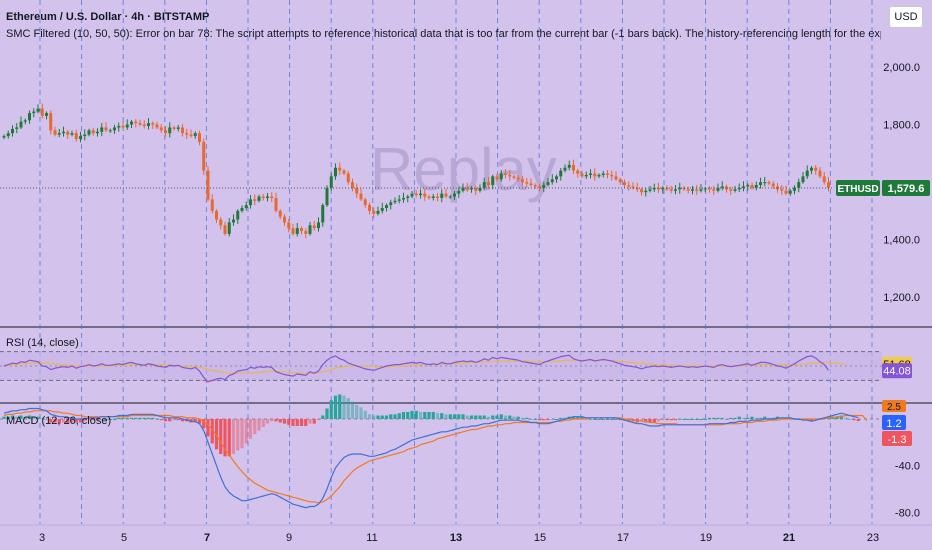 This screenshot has width=932, height=550. What do you see at coordinates (58, 421) in the screenshot?
I see `macd-pane-label: MACD (12, 26, close)` at bounding box center [58, 421].